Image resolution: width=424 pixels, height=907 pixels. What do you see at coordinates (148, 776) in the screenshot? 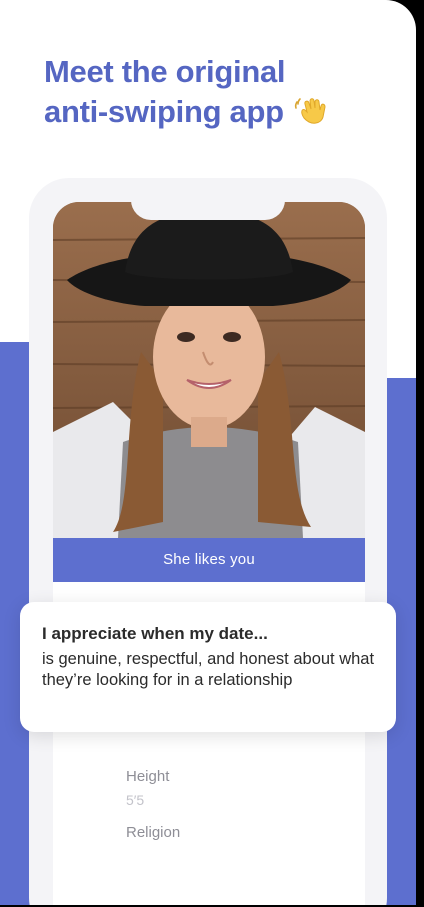
I see `height-label: Height` at bounding box center [148, 776].